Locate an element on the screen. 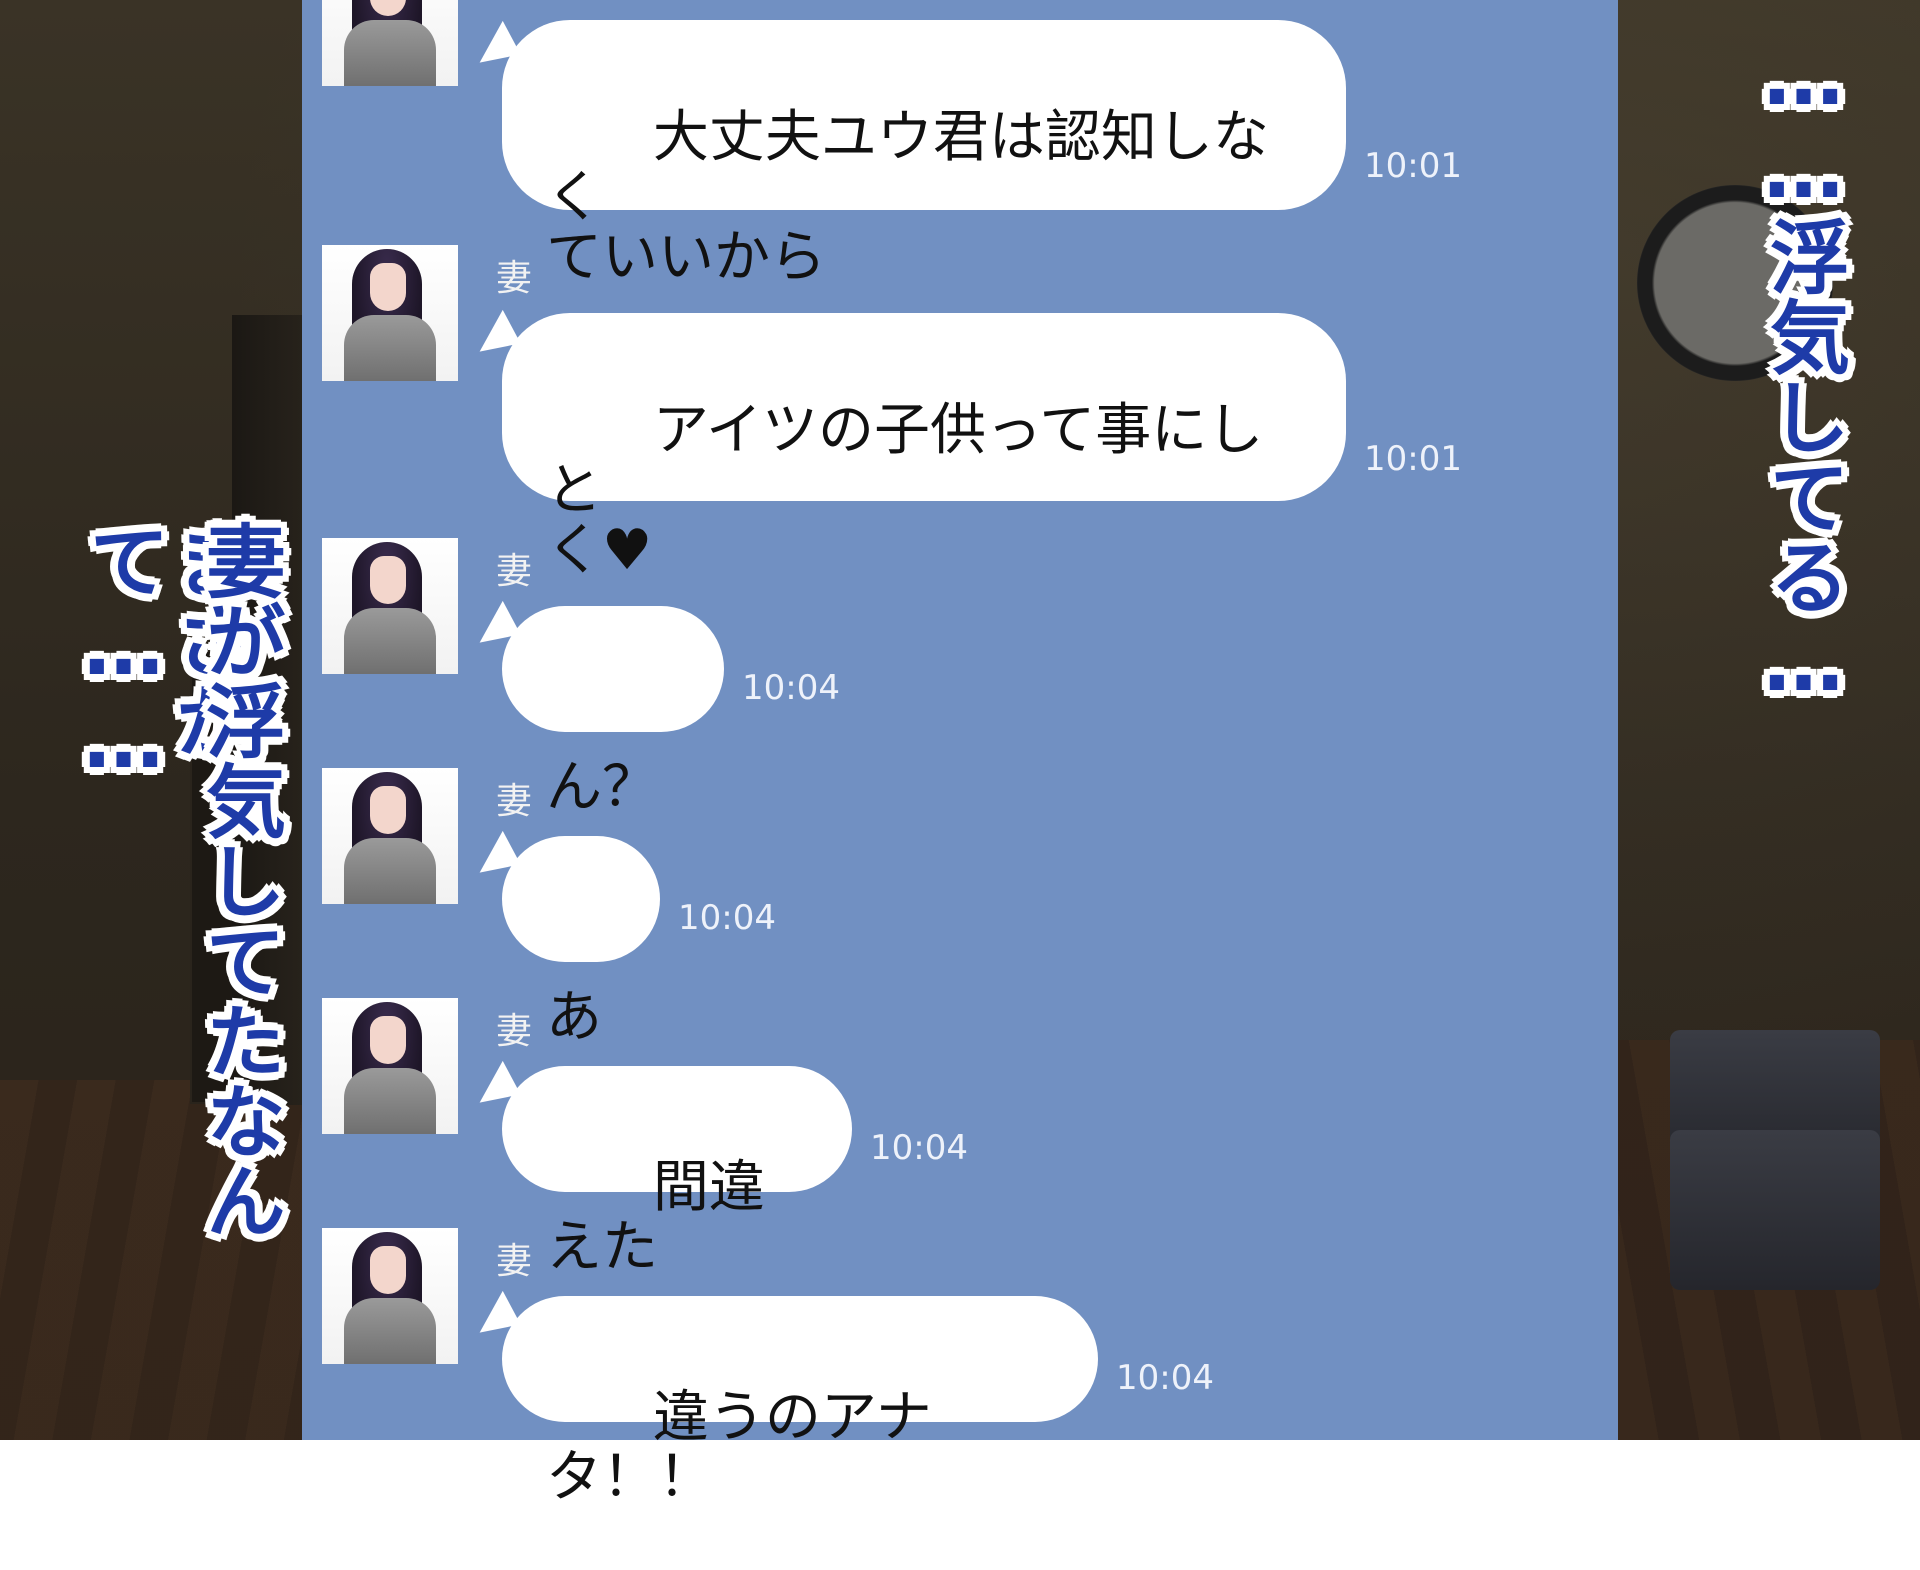  message-text: アイツの子供って事にしと く♥ is located at coordinates (905, 490).